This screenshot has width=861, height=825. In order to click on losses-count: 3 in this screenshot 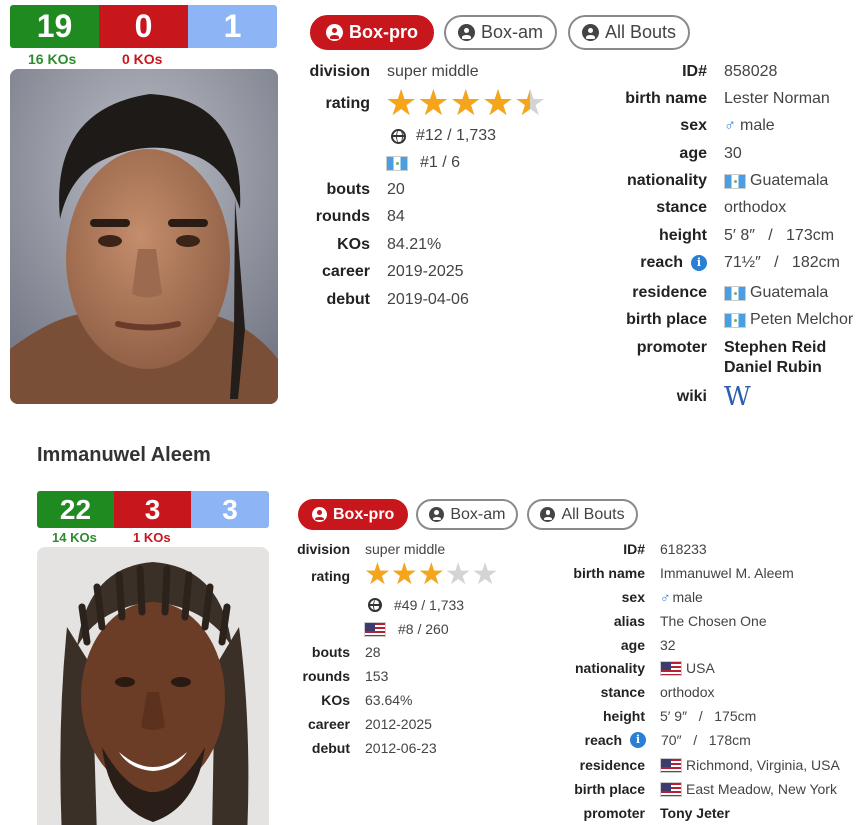, I will do `click(152, 509)`.